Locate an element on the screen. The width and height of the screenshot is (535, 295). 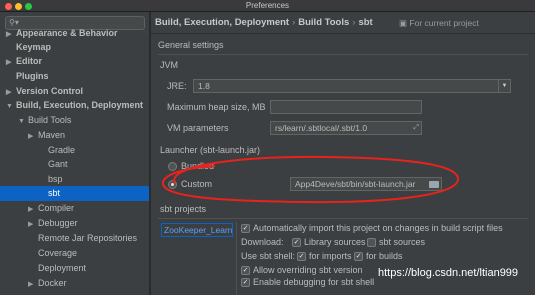
enable-debugging-checkbox: ✓ is located at coordinates (245, 282).